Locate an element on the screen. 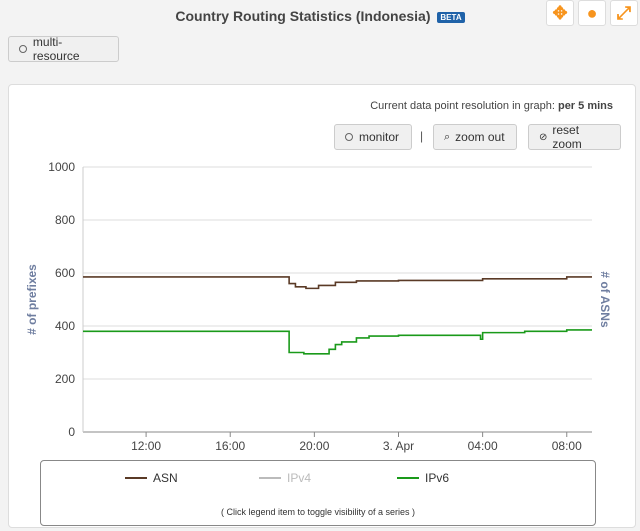 The image size is (640, 531). y-tick-label: 800 is located at coordinates (65, 220).